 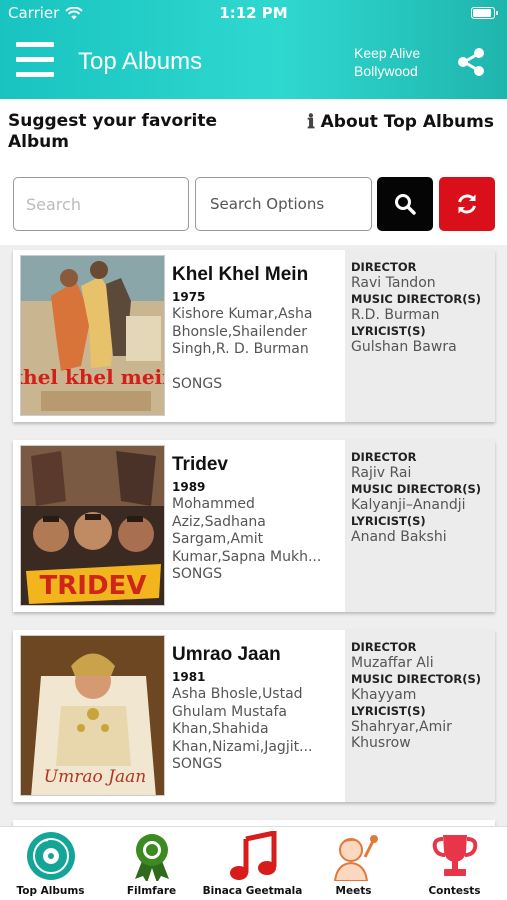 I want to click on album-poster: TRIDEV, so click(x=92, y=525).